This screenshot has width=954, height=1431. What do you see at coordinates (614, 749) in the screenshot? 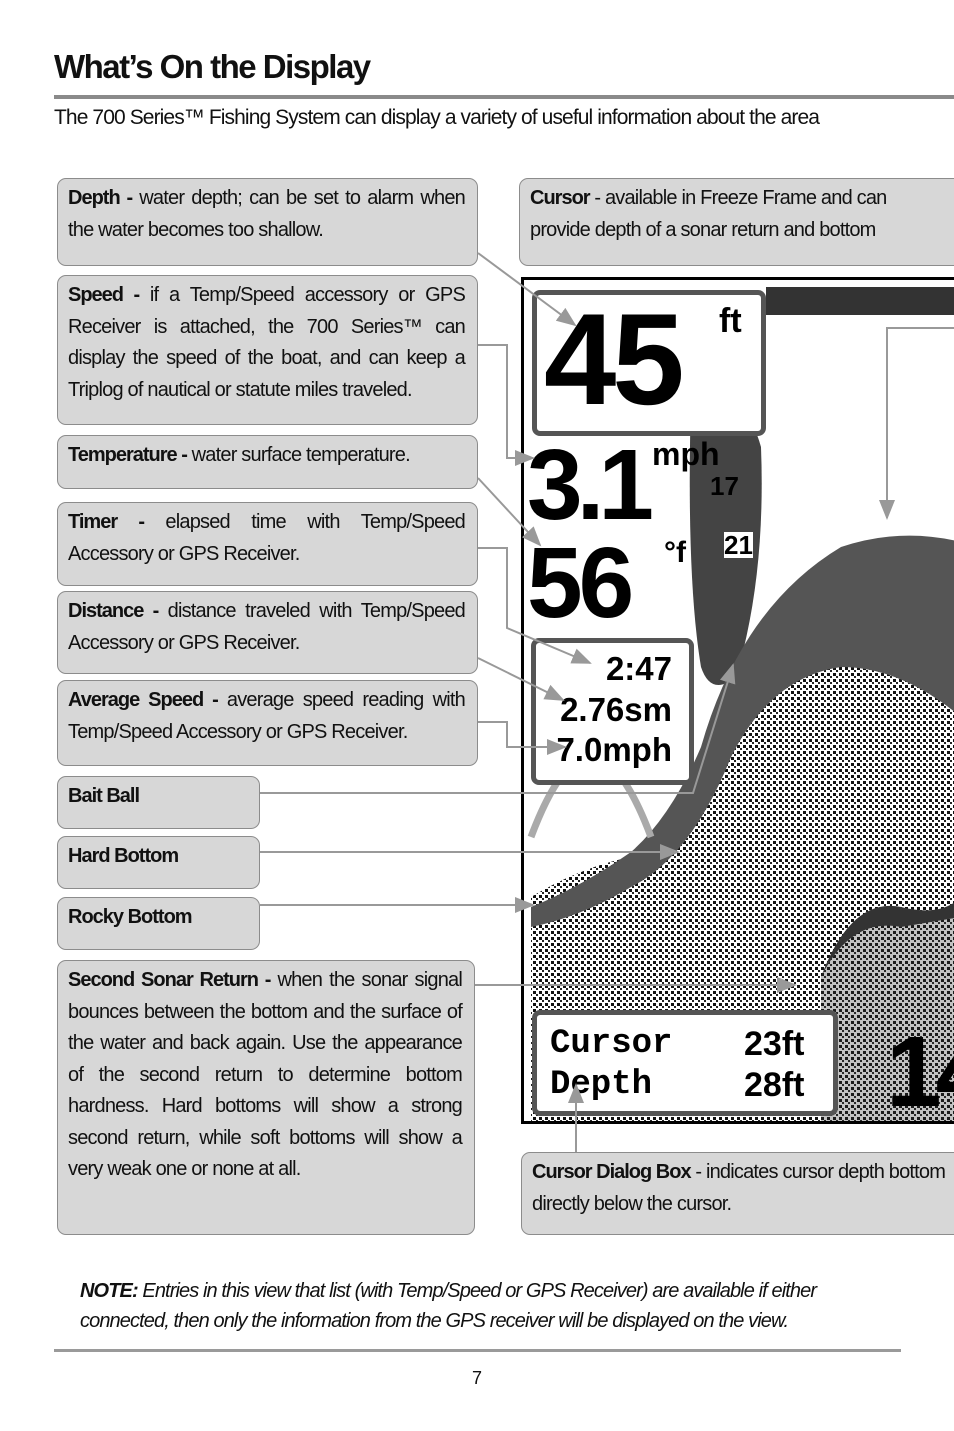
I see `average-speed-readout: 7.0mph` at bounding box center [614, 749].